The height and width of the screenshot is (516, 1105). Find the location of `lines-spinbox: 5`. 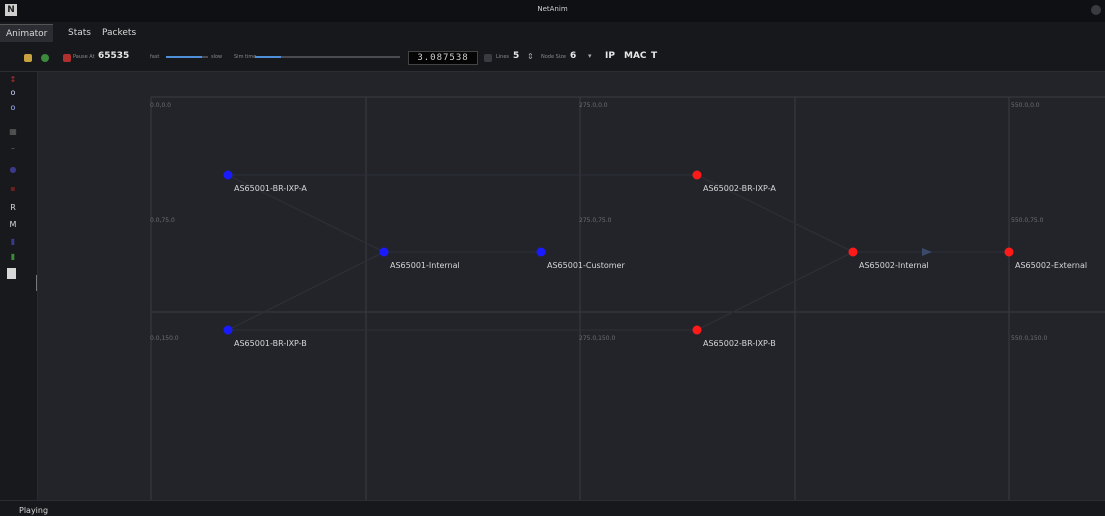

lines-spinbox: 5 is located at coordinates (516, 56).